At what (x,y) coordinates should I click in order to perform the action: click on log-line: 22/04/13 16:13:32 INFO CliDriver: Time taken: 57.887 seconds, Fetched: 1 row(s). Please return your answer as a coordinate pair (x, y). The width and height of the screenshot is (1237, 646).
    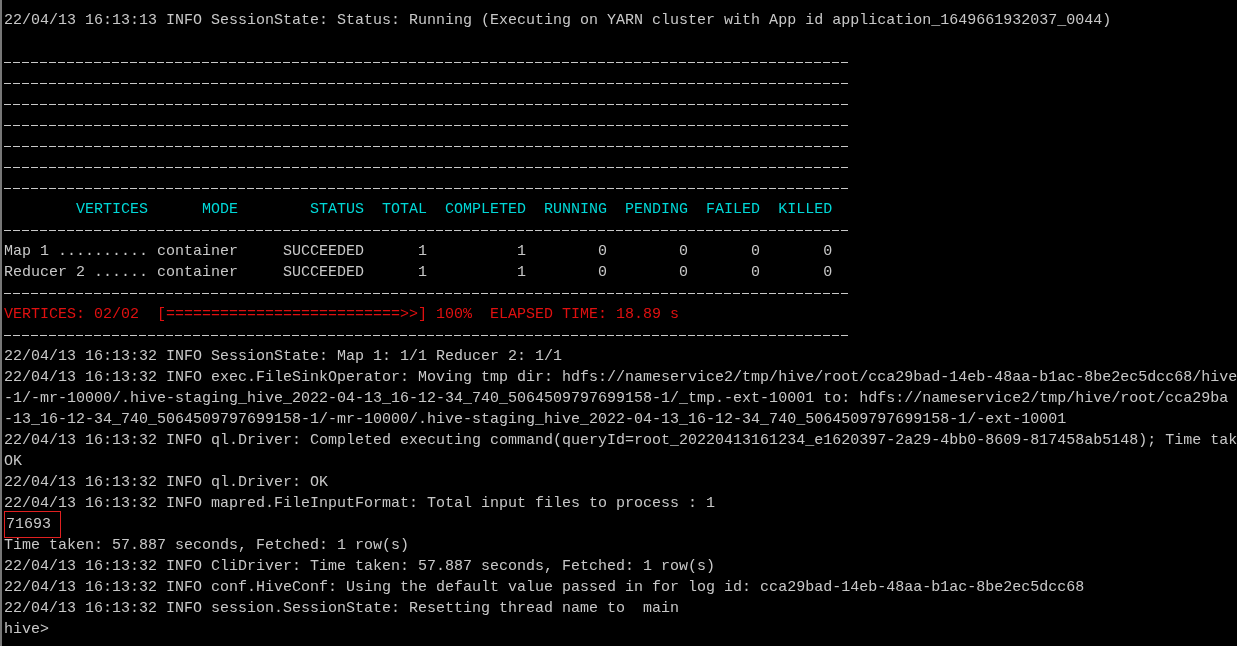
    Looking at the image, I should click on (360, 566).